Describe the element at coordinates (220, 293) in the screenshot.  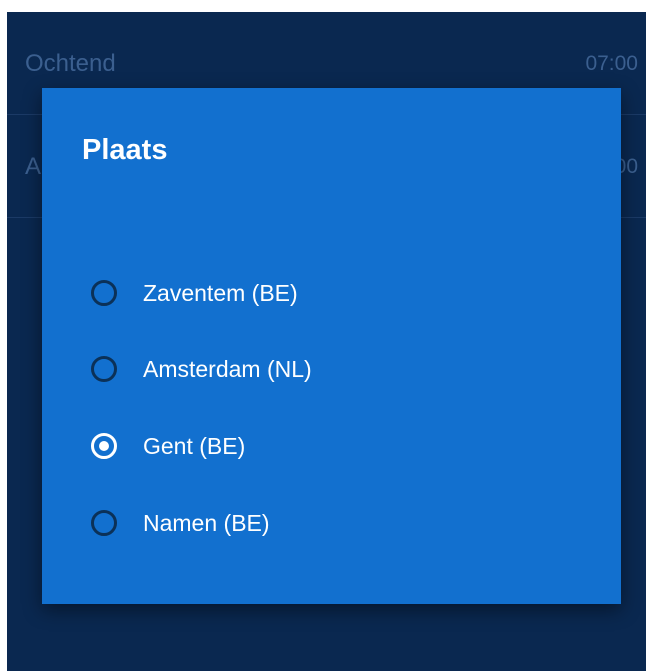
I see `radio-option-label: Zaventem (BE)` at that location.